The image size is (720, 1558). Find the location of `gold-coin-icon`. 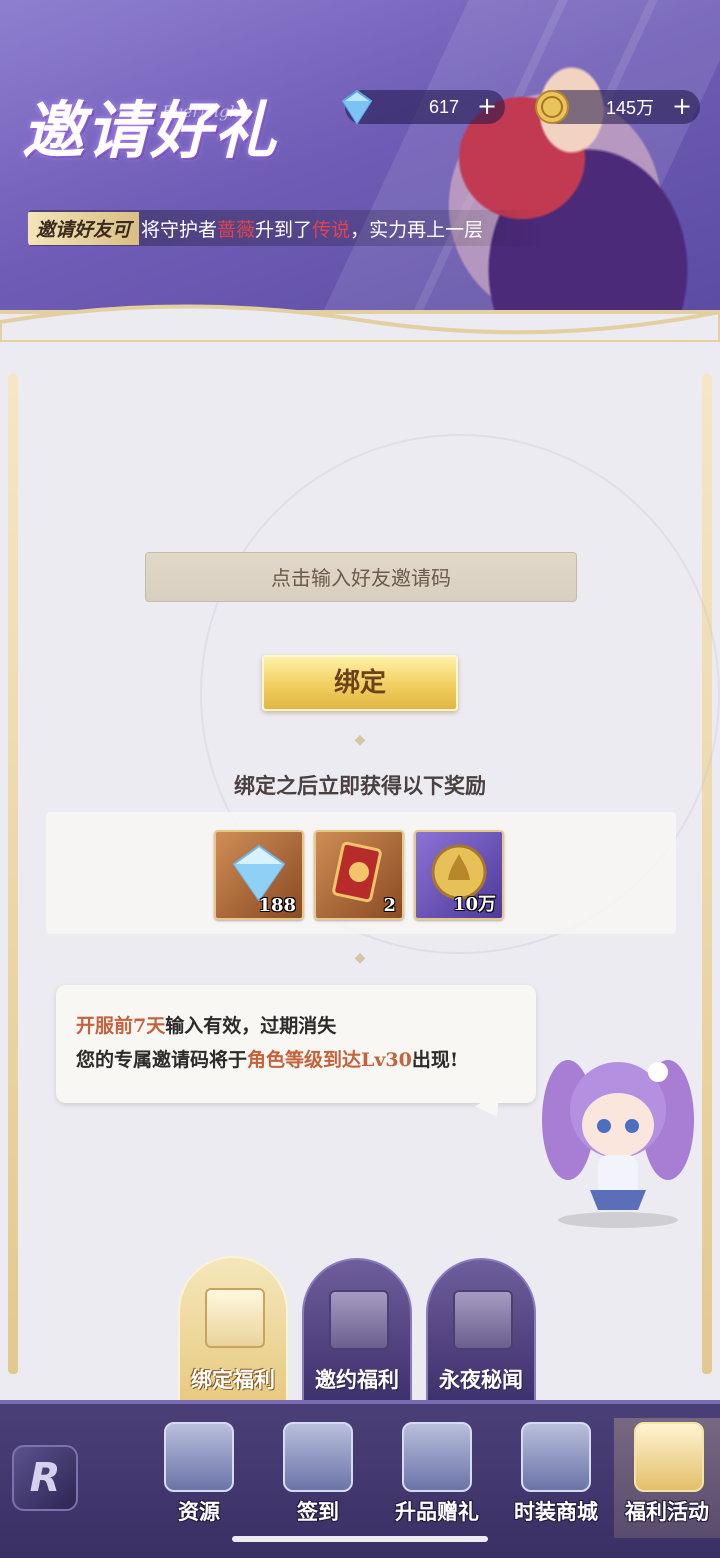

gold-coin-icon is located at coordinates (552, 107).